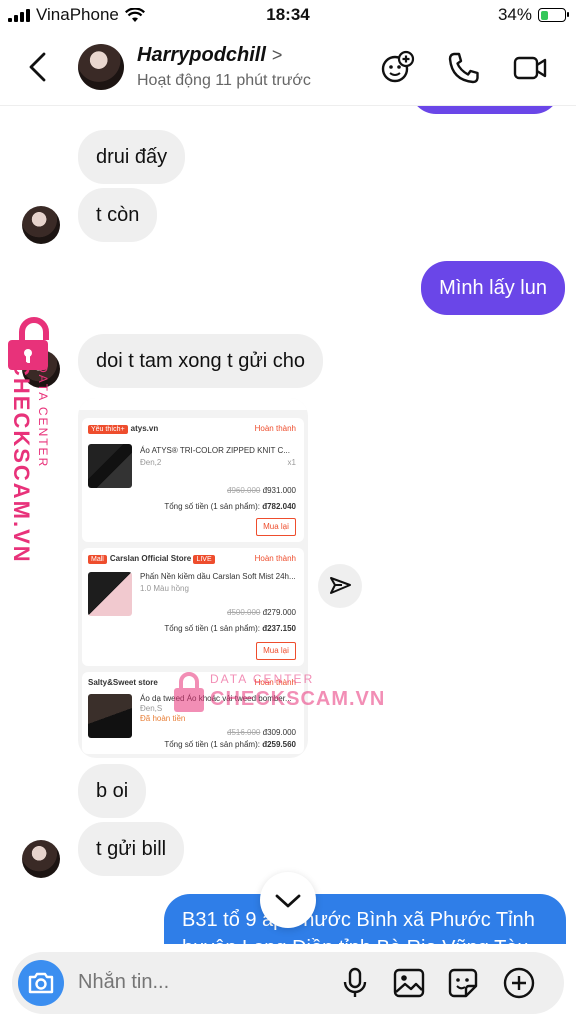  I want to click on microphone-icon, so click(355, 983).